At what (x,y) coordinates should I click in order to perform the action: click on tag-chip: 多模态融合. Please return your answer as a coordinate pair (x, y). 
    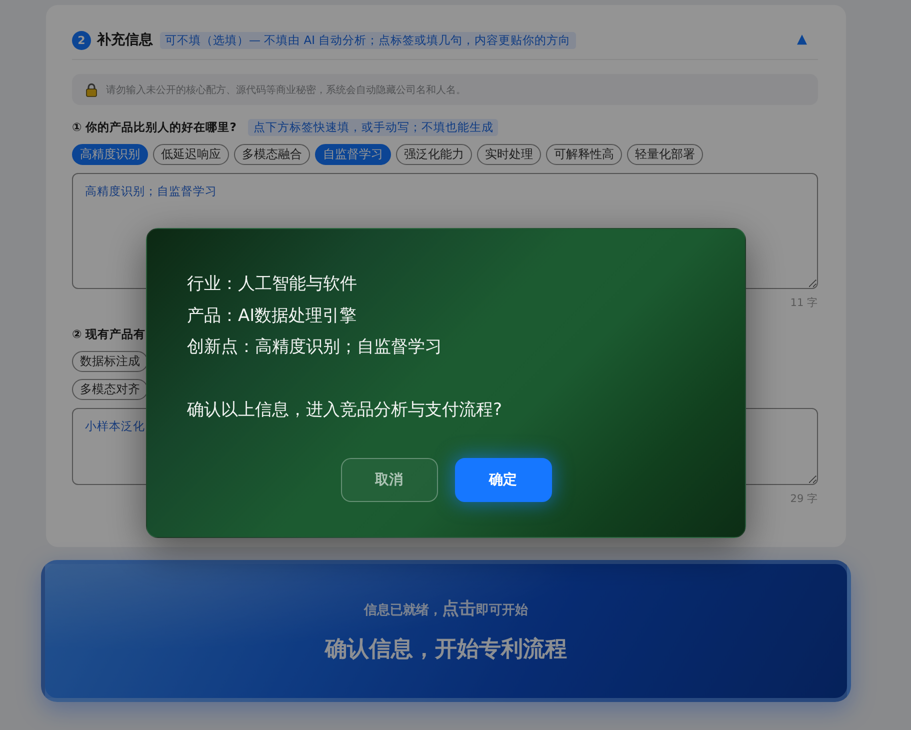
    Looking at the image, I should click on (272, 154).